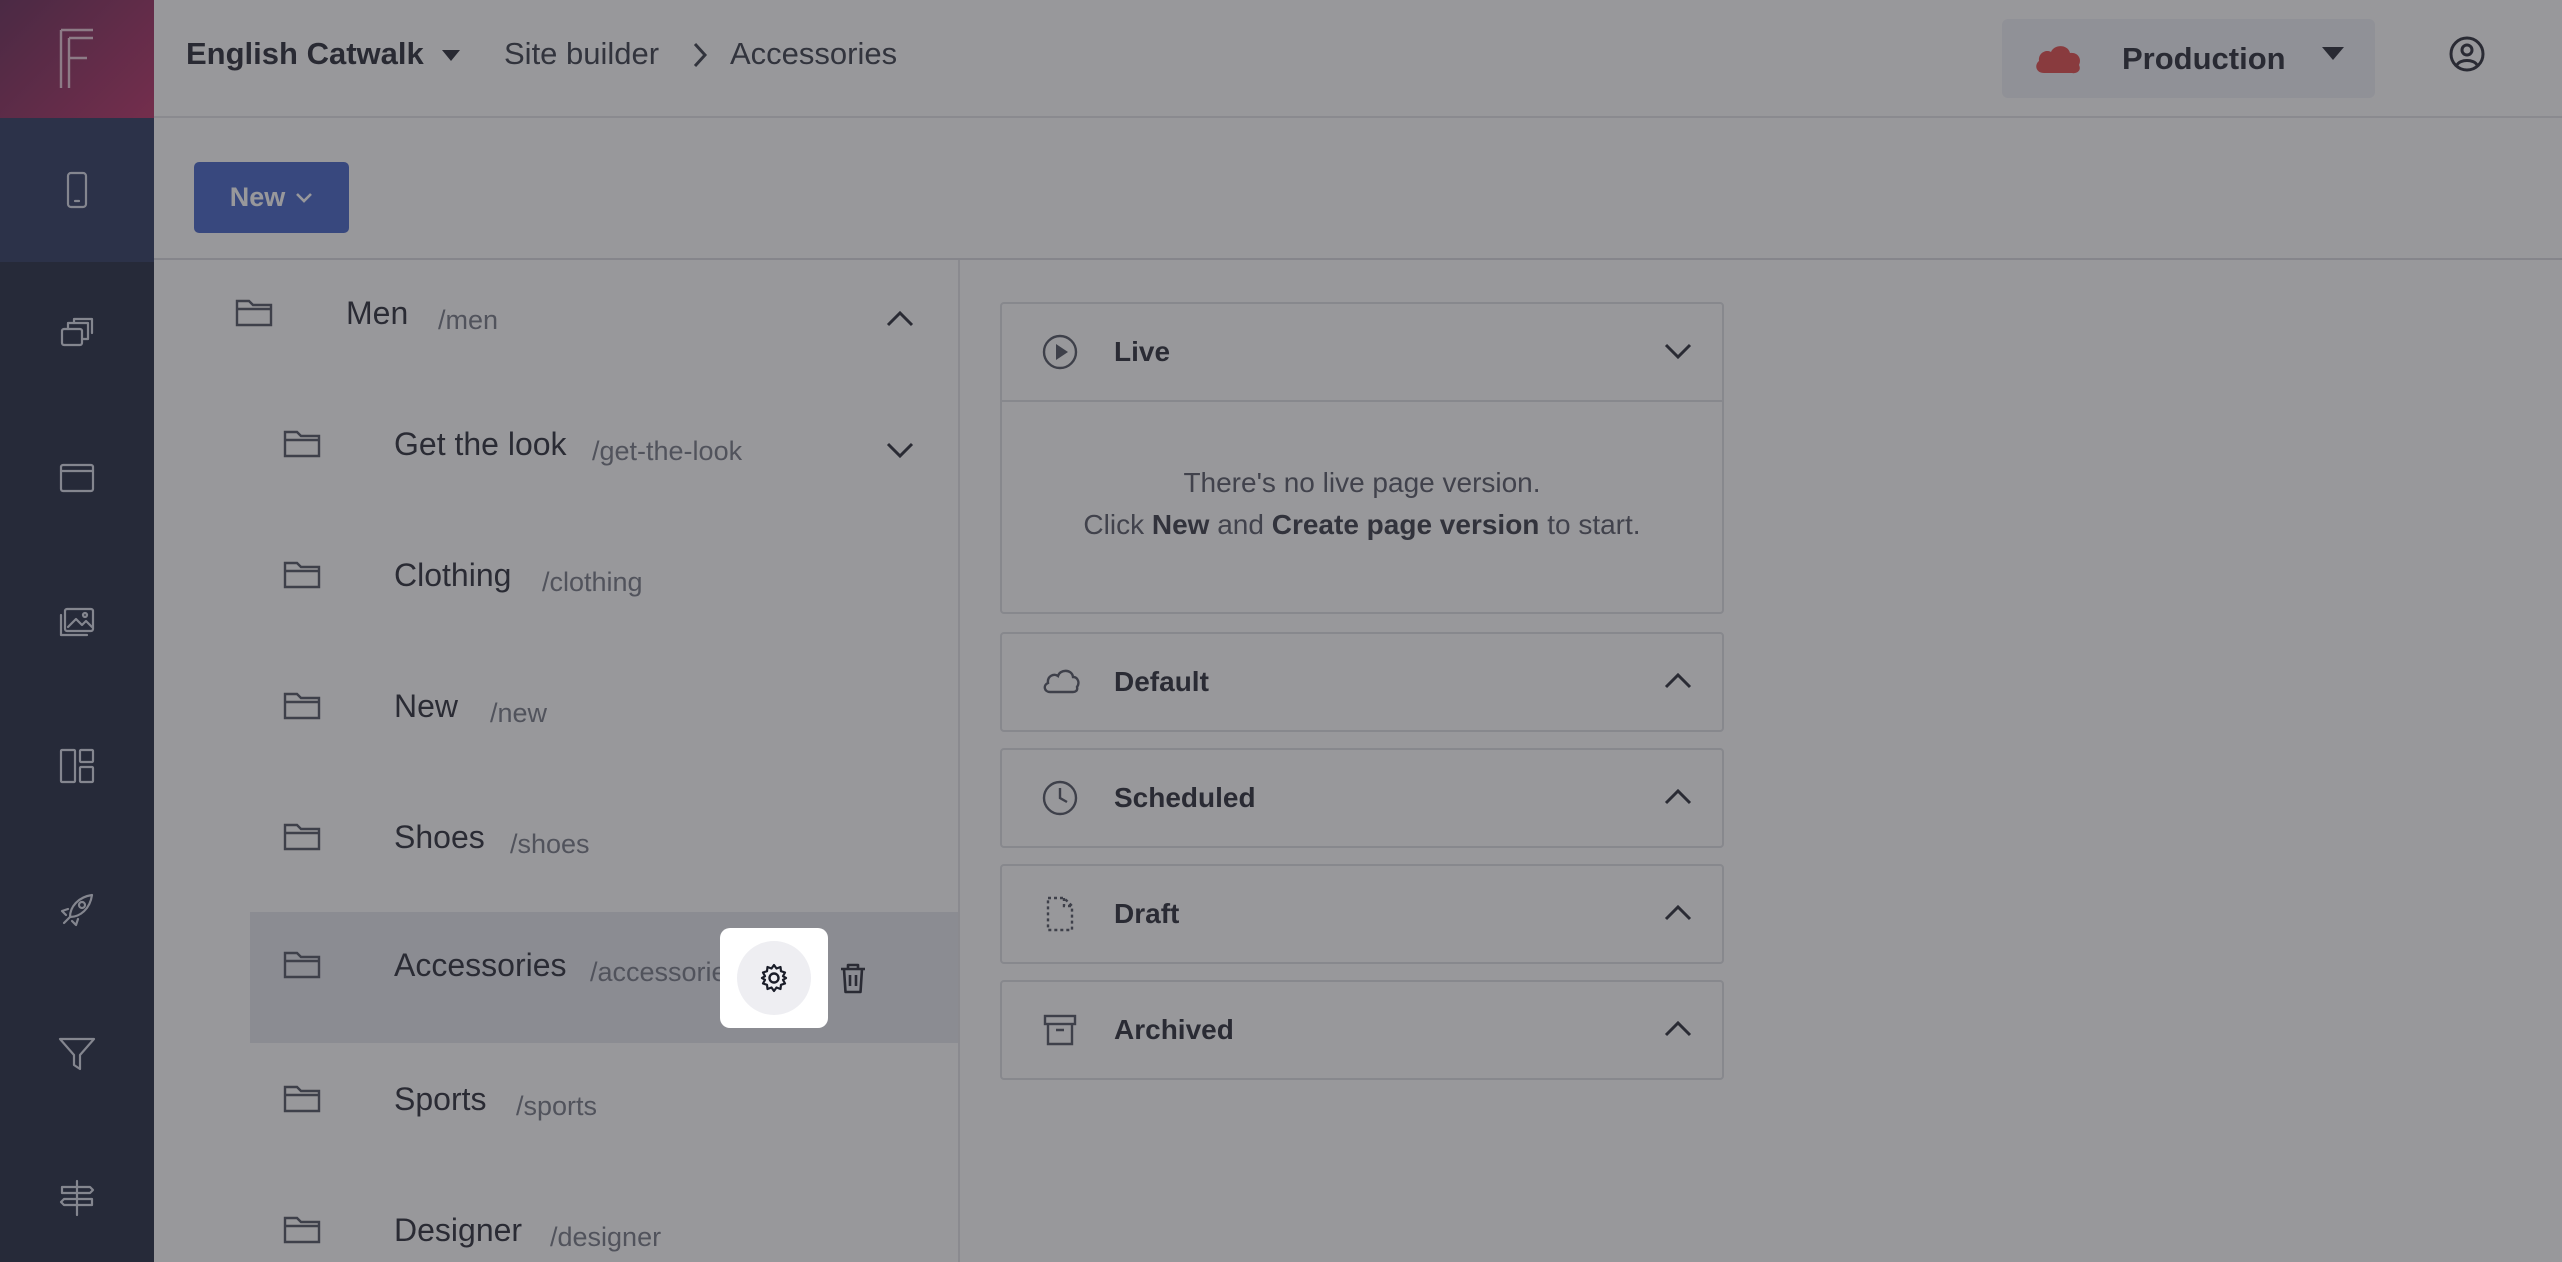 This screenshot has width=2562, height=1262. I want to click on draft-document-icon, so click(1060, 914).